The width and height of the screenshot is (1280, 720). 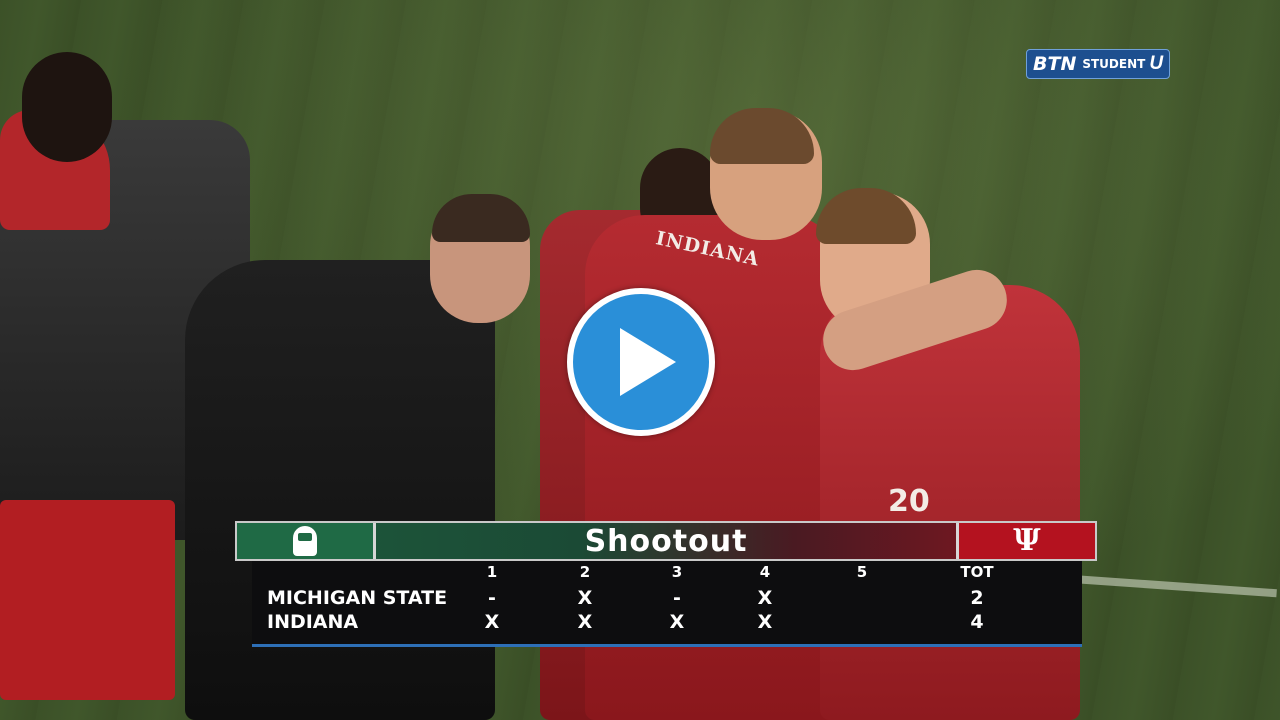 What do you see at coordinates (765, 572) in the screenshot?
I see `column-header: 4` at bounding box center [765, 572].